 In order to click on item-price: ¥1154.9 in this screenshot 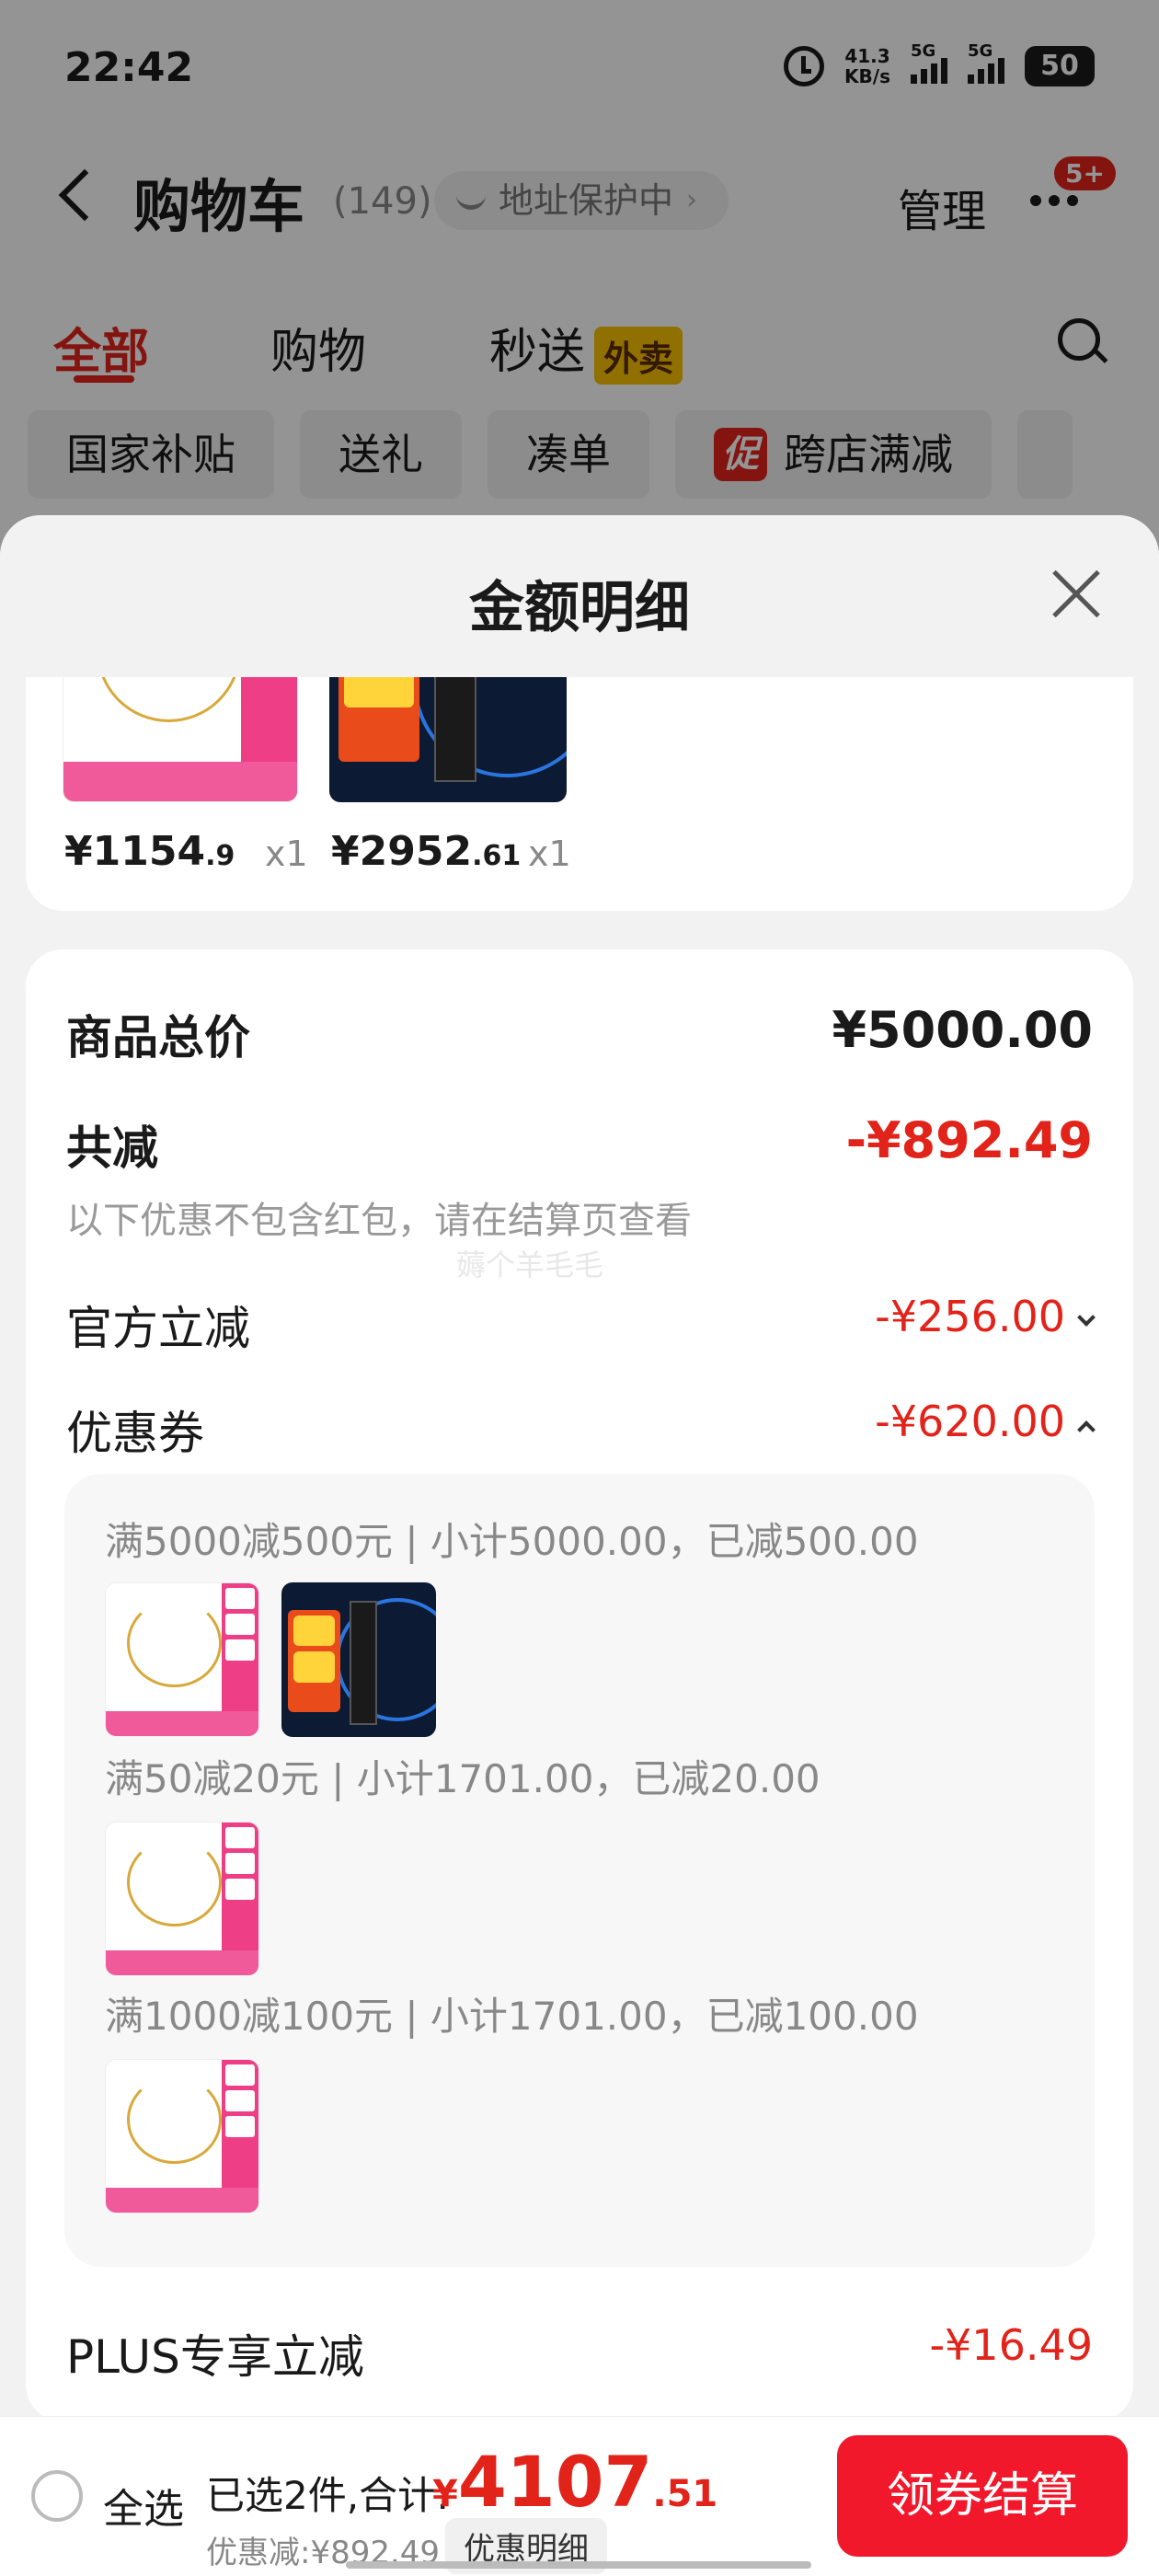, I will do `click(149, 851)`.